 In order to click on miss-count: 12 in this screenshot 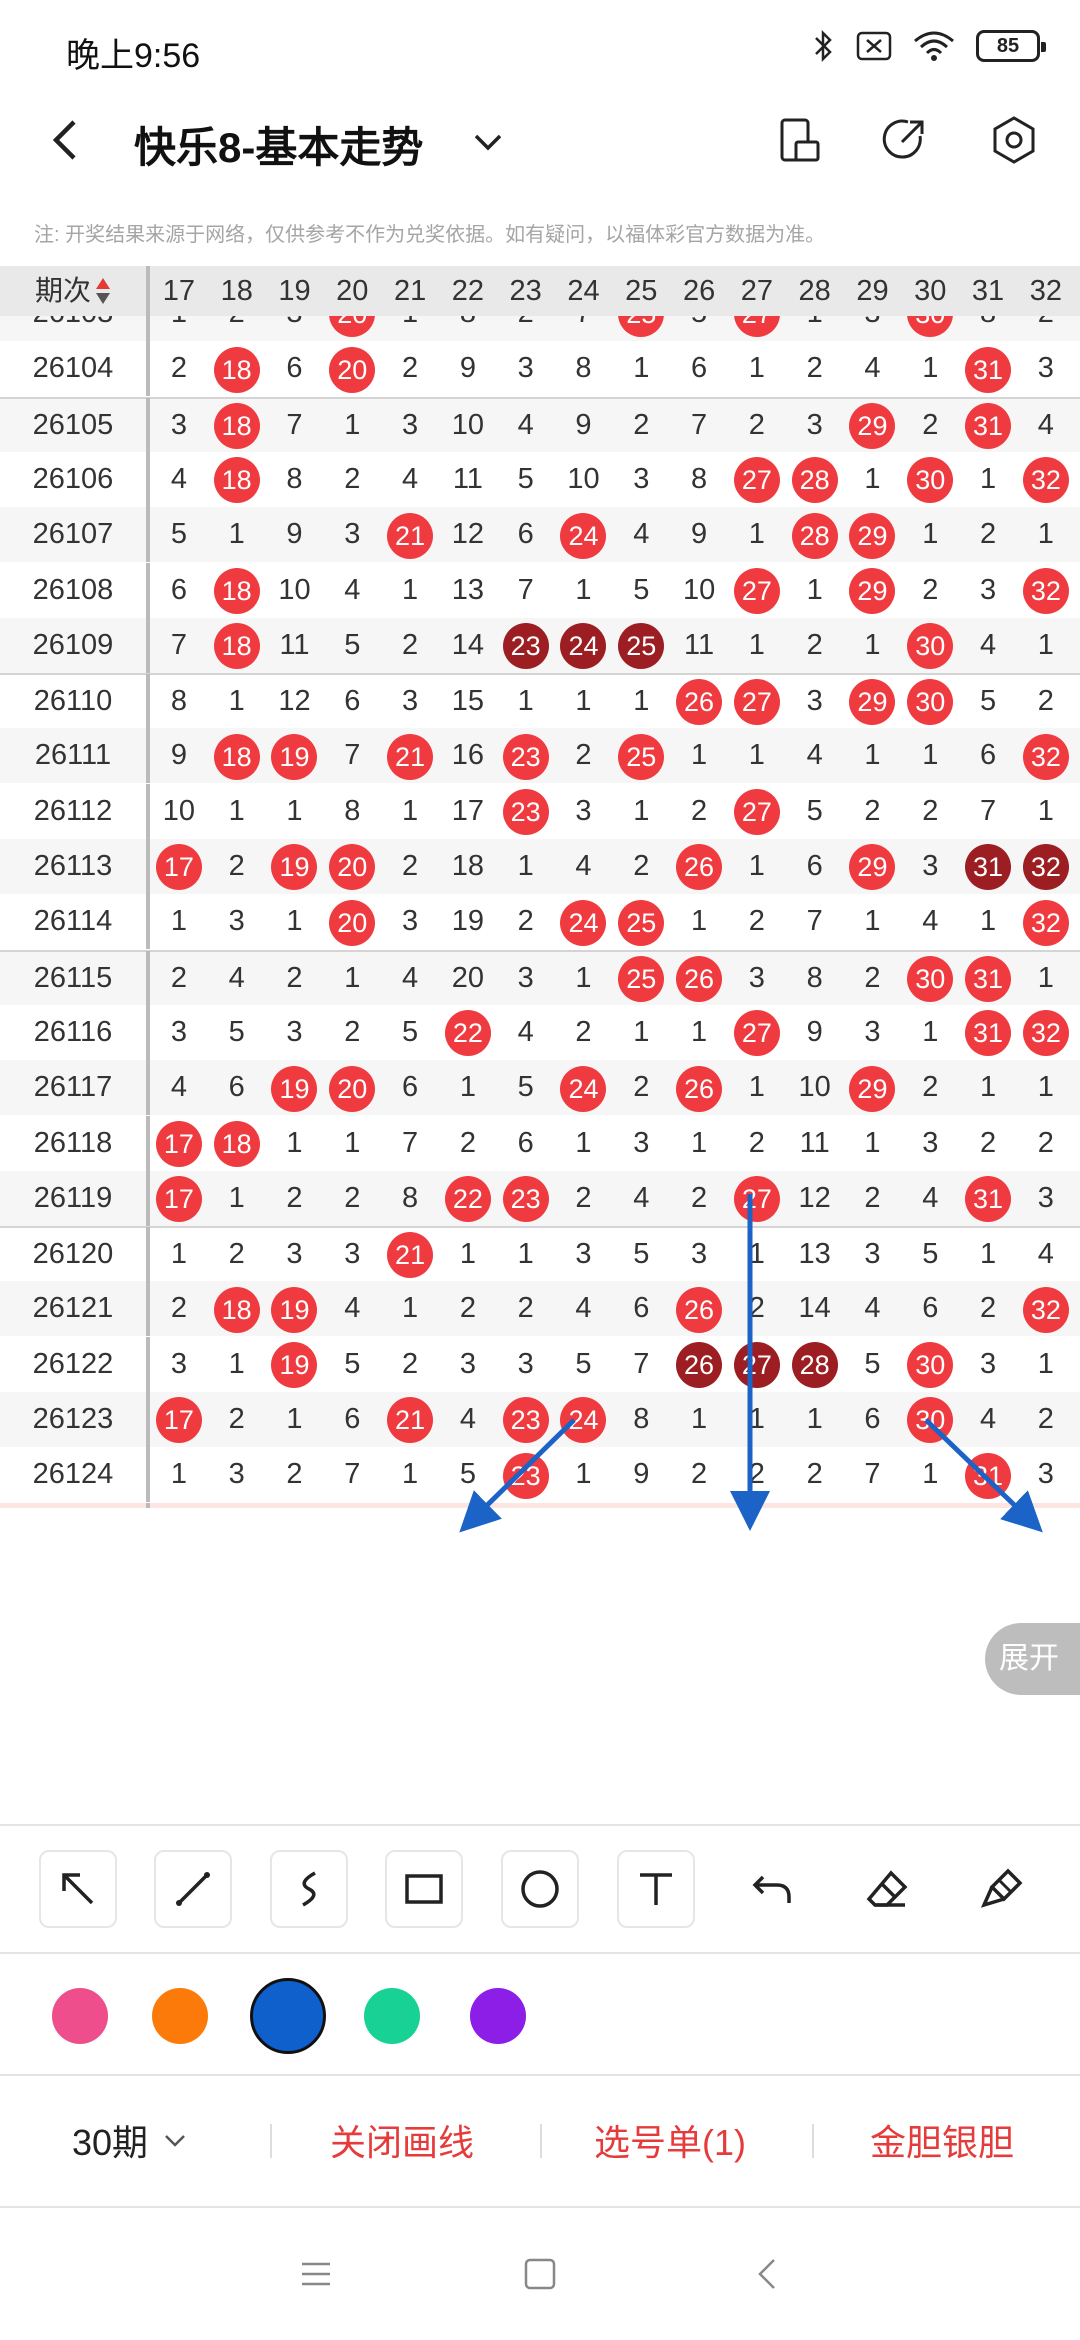, I will do `click(294, 701)`.